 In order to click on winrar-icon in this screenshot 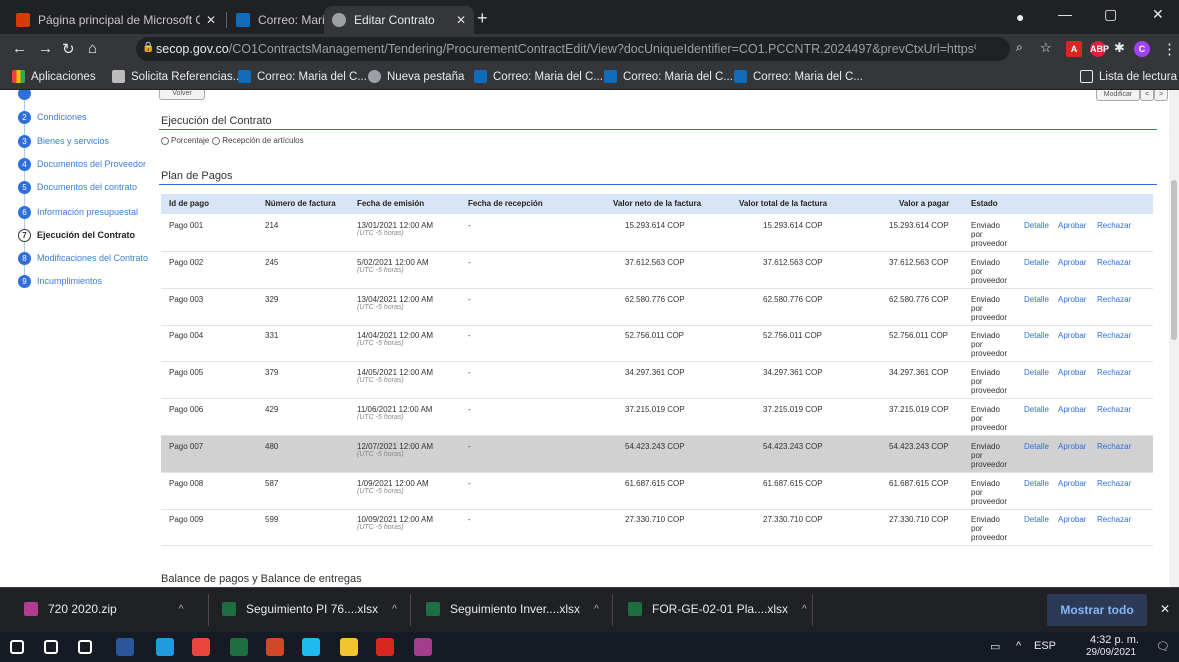, I will do `click(423, 647)`.